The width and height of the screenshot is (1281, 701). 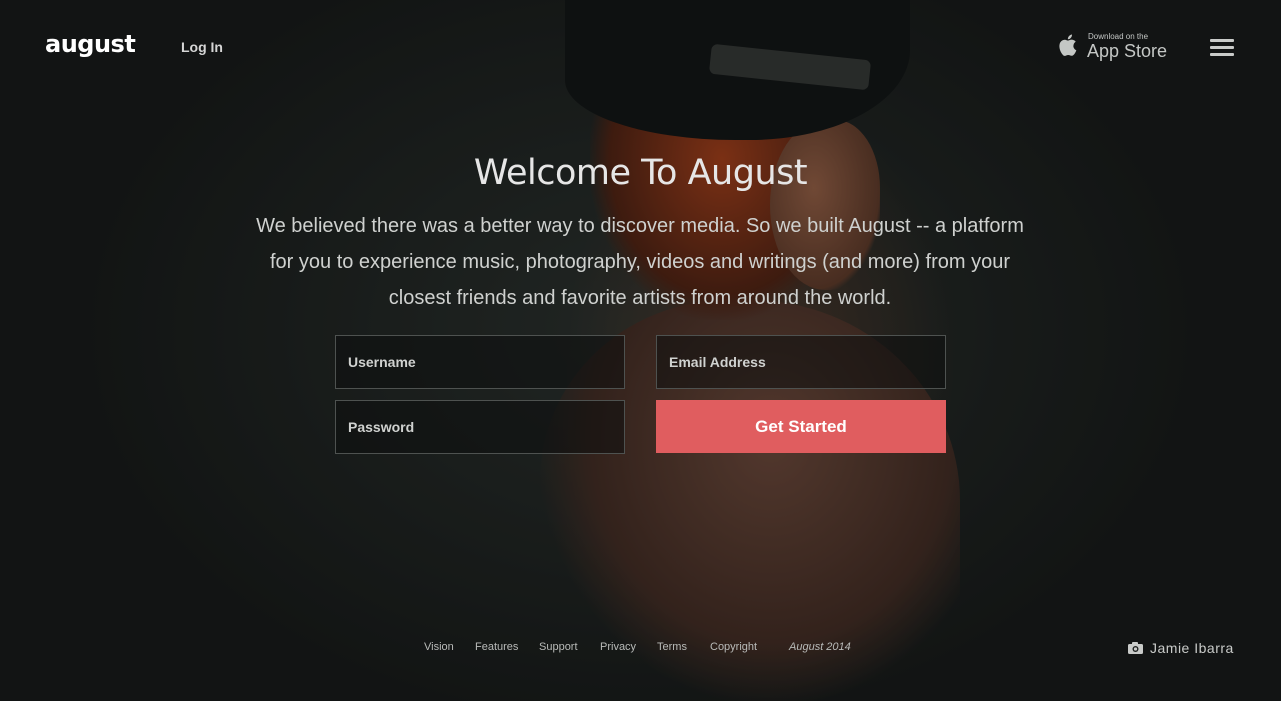 I want to click on footer-link-copyright: Copyright, so click(x=733, y=647).